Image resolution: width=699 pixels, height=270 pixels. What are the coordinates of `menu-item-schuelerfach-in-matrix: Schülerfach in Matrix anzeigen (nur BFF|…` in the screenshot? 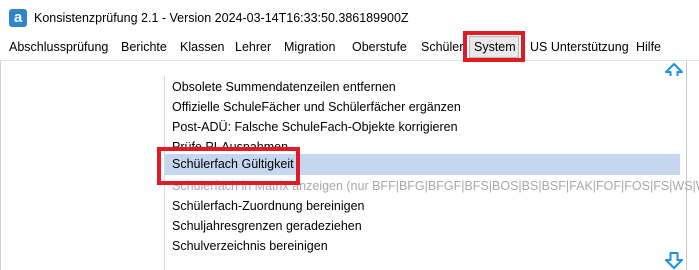 It's located at (435, 186).